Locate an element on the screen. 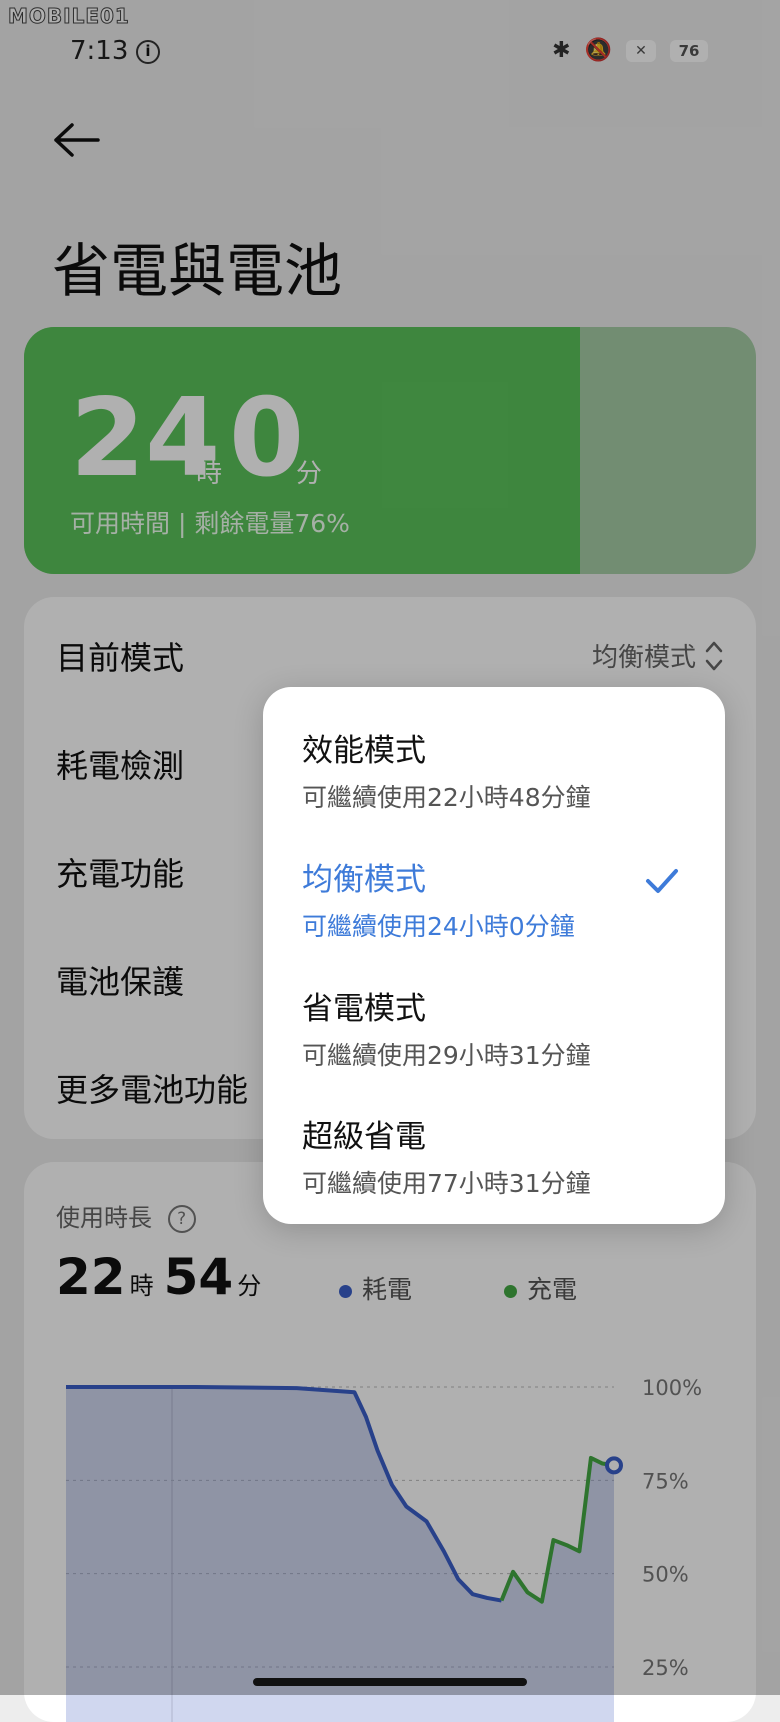 The image size is (780, 1722). mode-option-desc: 可繼續使用22小時48分鐘 is located at coordinates (446, 797).